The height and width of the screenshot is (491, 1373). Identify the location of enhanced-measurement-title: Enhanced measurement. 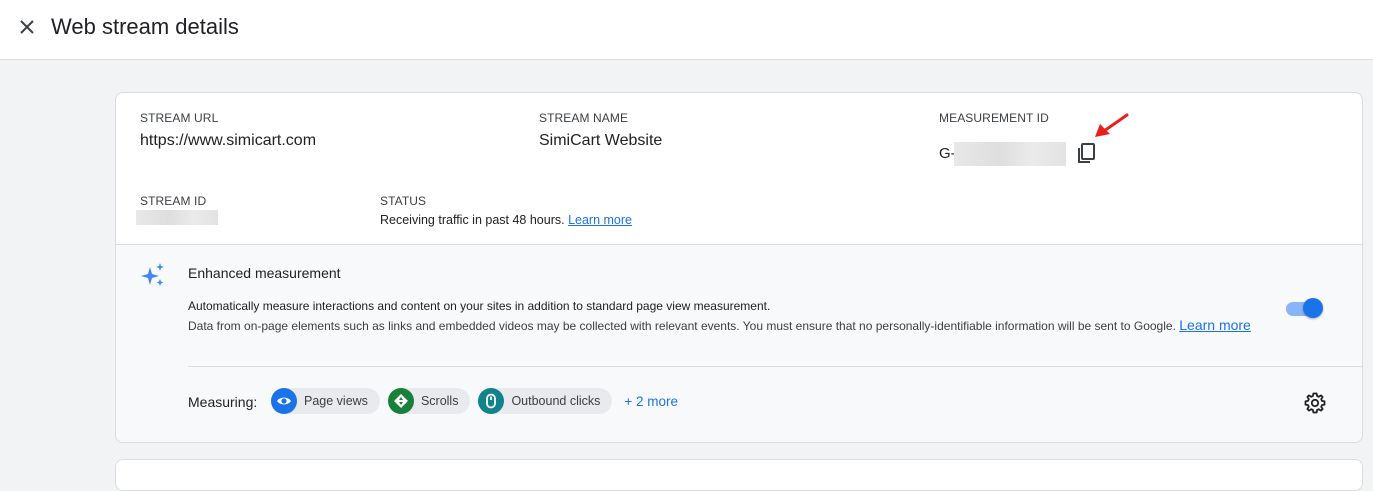
(264, 273).